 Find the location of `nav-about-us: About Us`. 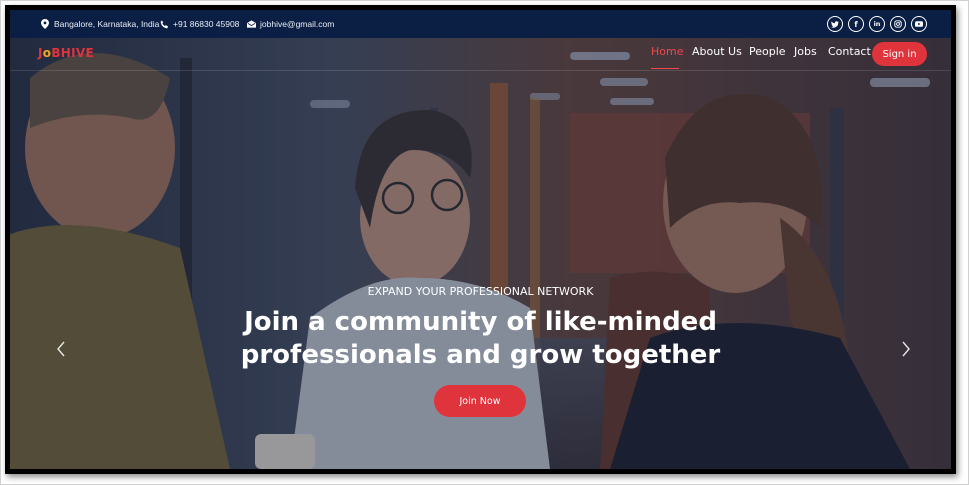

nav-about-us: About Us is located at coordinates (717, 51).